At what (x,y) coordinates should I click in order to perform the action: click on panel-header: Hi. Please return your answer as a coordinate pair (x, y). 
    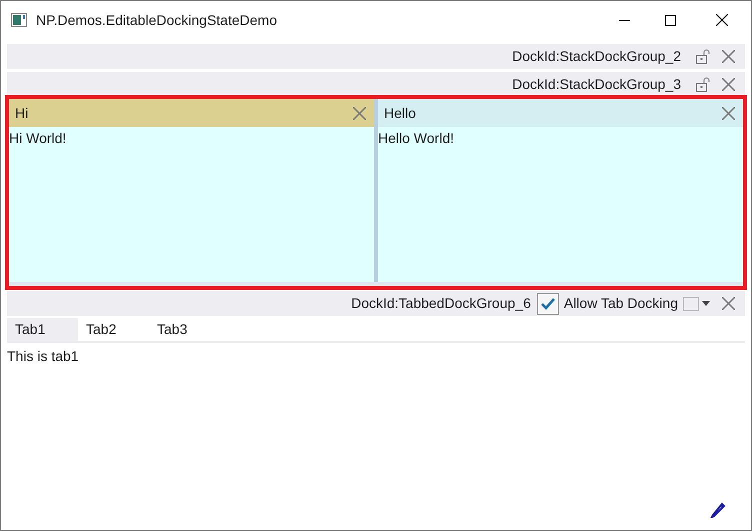
    Looking at the image, I should click on (191, 113).